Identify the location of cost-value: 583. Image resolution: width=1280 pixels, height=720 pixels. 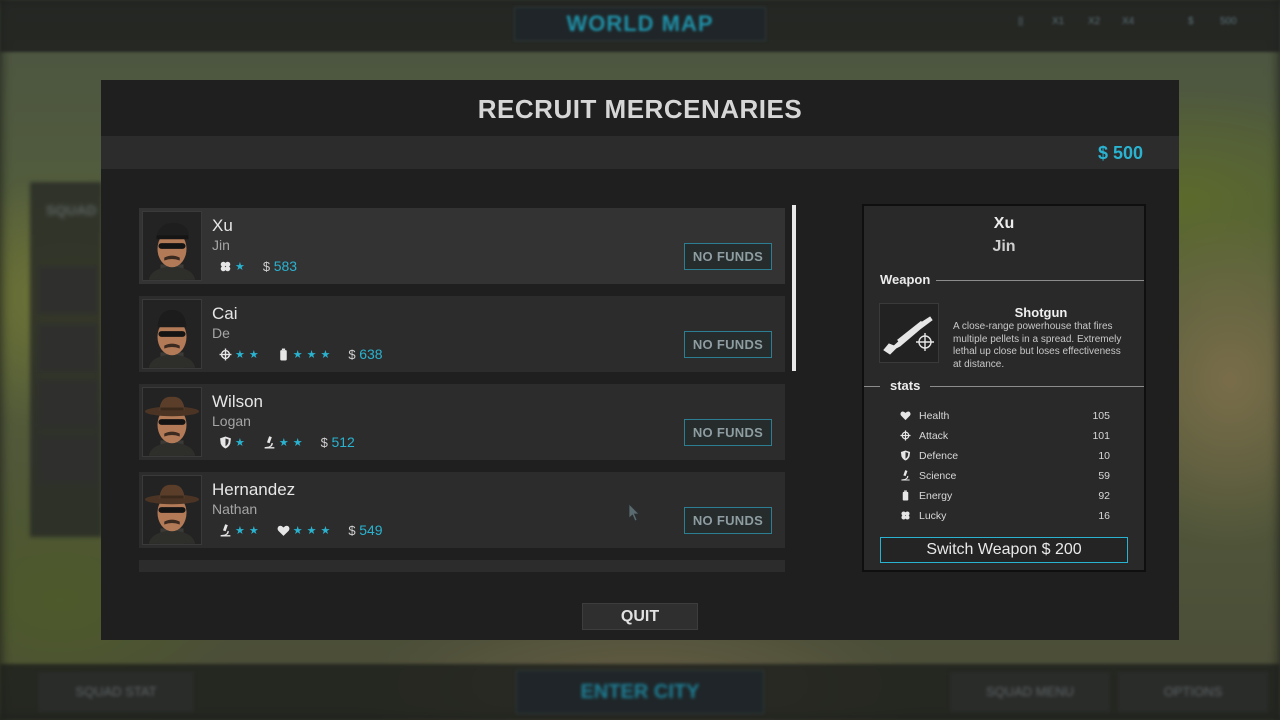
(285, 266).